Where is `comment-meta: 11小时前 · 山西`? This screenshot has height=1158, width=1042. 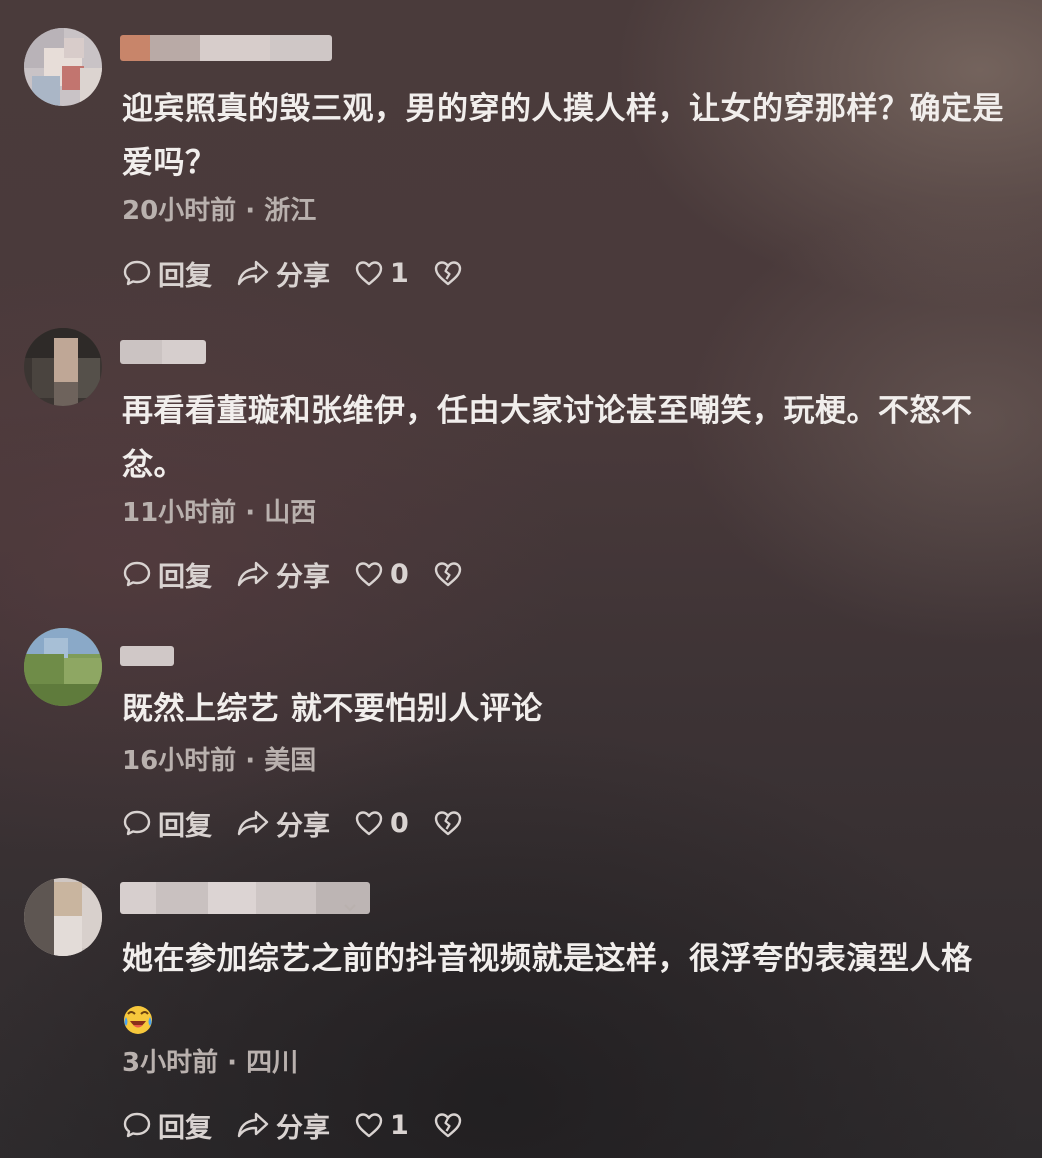 comment-meta: 11小时前 · 山西 is located at coordinates (219, 513).